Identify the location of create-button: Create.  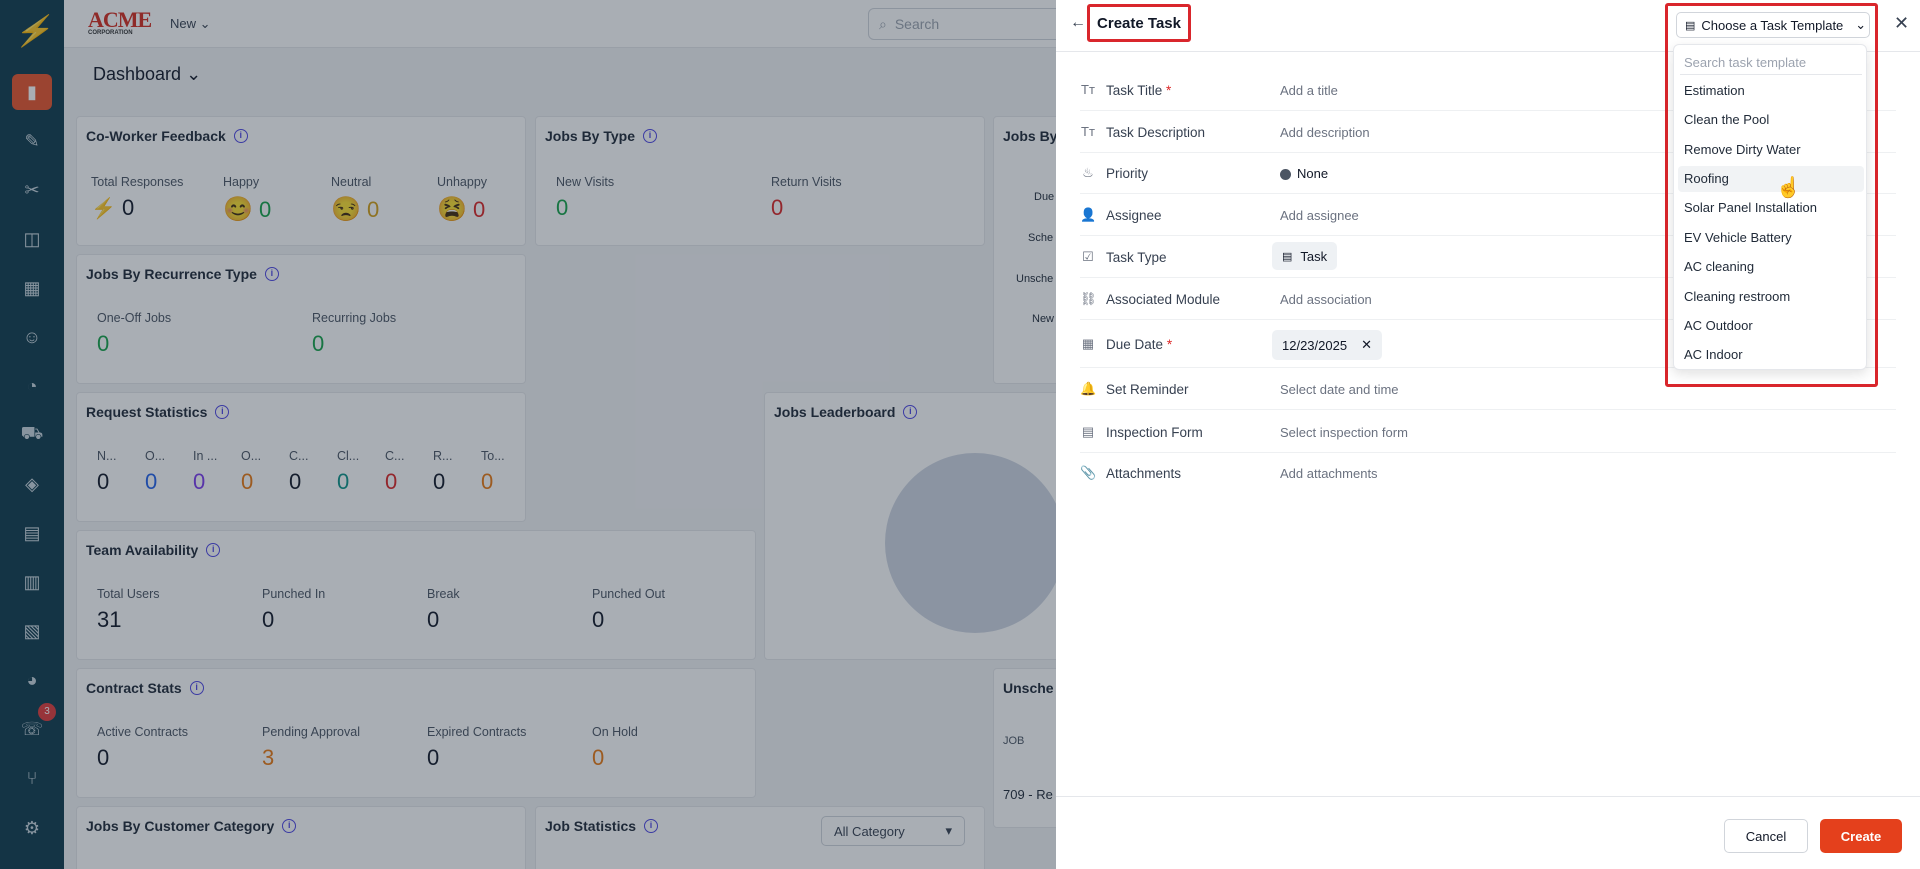
(1861, 836).